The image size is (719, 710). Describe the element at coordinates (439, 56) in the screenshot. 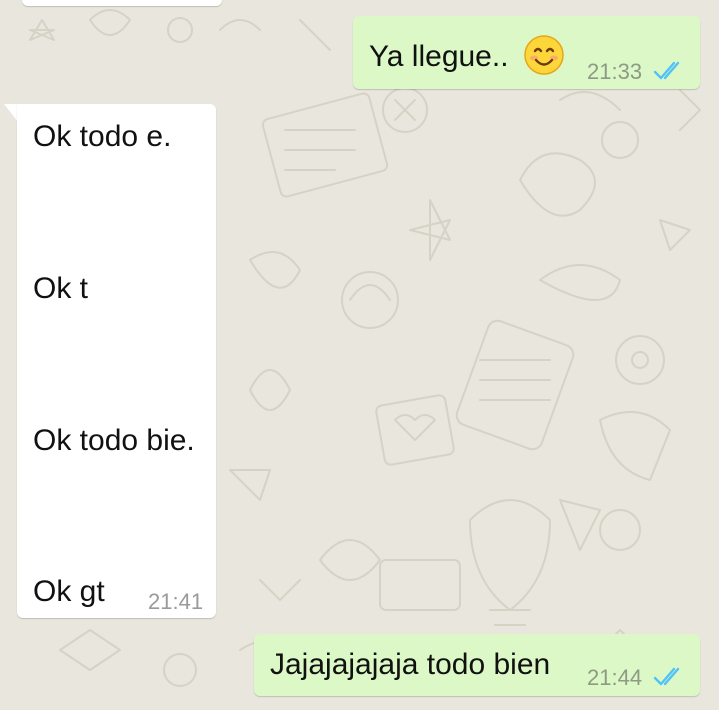

I see `message-text: Ya llegue..` at that location.